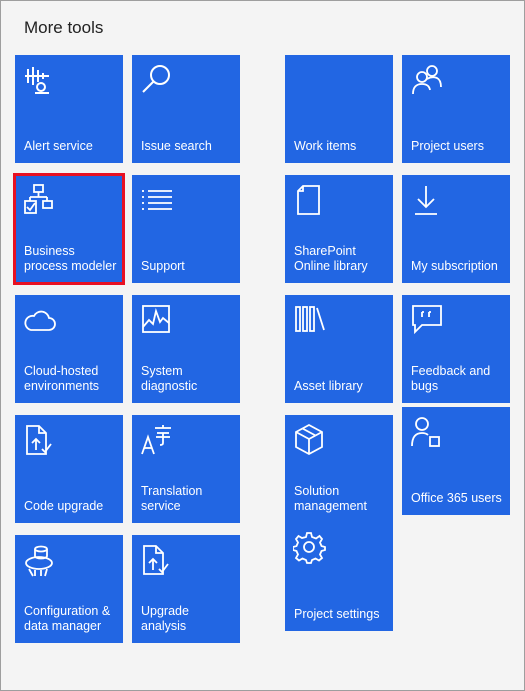 This screenshot has height=691, width=525. Describe the element at coordinates (40, 320) in the screenshot. I see `cloud-icon` at that location.